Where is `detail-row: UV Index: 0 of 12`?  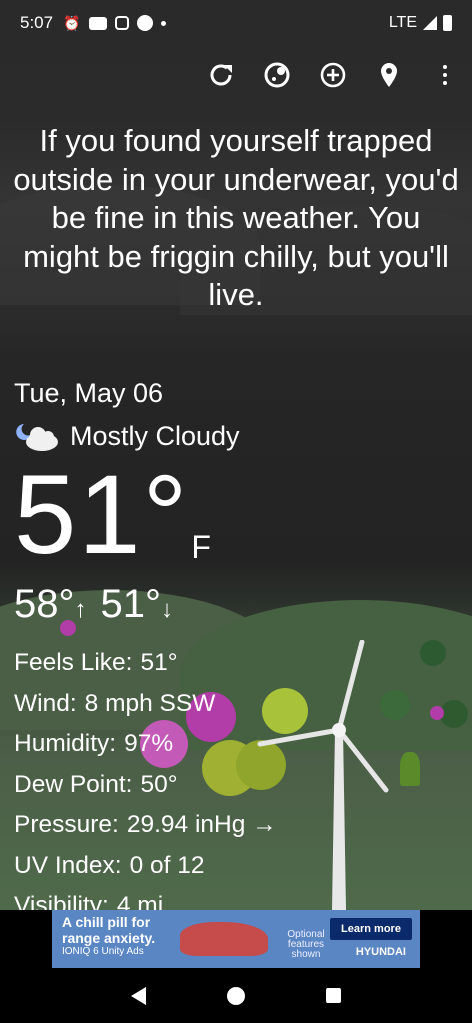 detail-row: UV Index: 0 of 12 is located at coordinates (145, 866).